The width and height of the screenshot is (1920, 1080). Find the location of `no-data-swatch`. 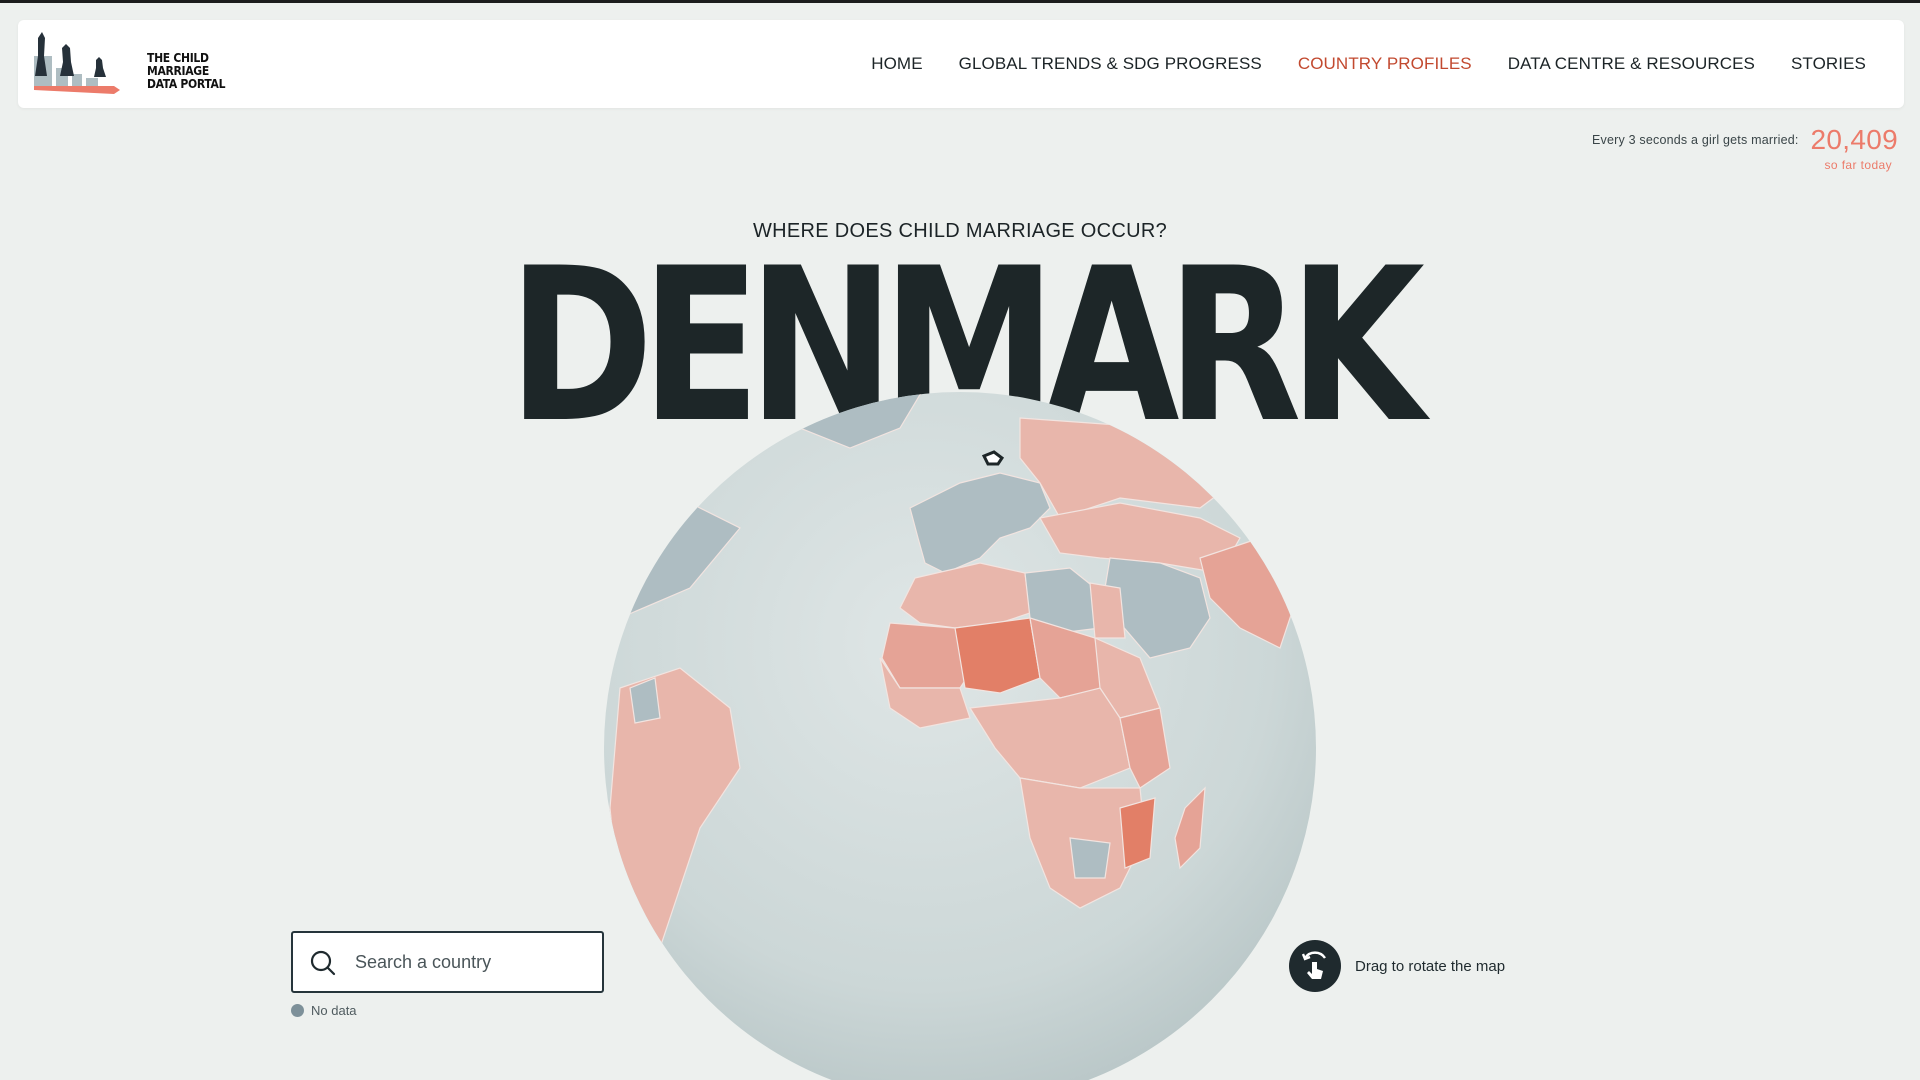

no-data-swatch is located at coordinates (297, 1010).